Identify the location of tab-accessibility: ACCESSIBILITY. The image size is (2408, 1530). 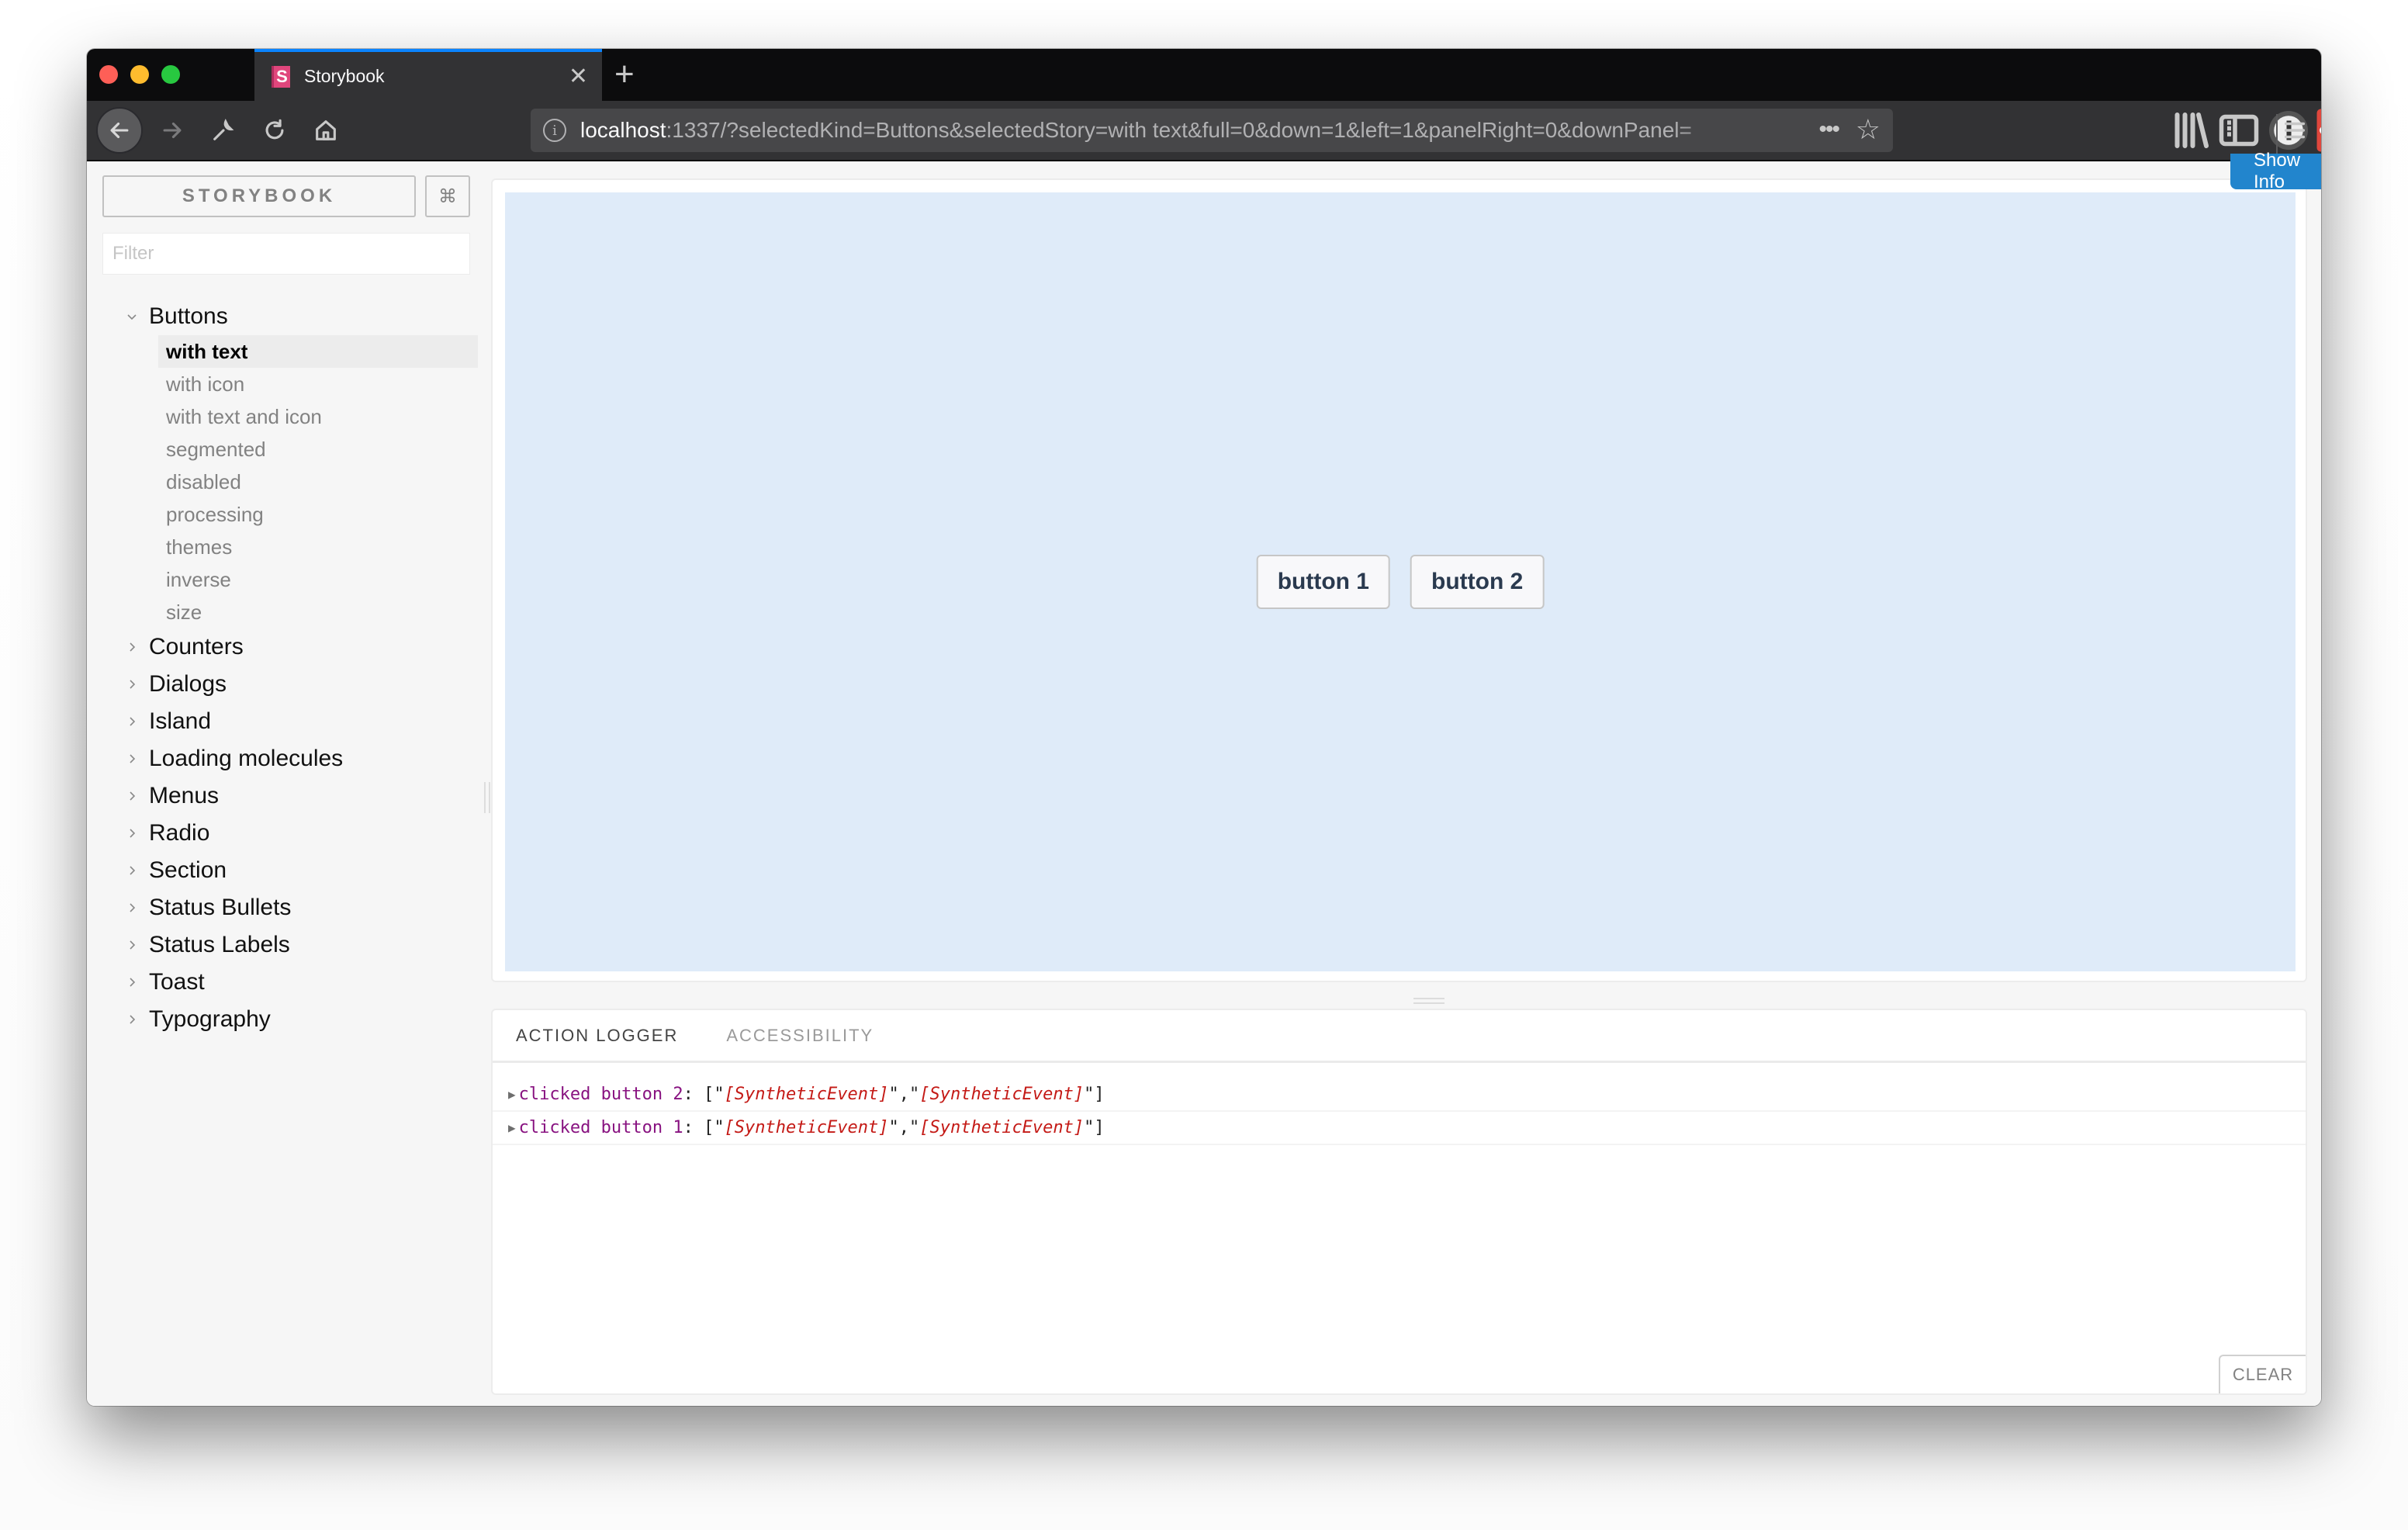
(800, 1036).